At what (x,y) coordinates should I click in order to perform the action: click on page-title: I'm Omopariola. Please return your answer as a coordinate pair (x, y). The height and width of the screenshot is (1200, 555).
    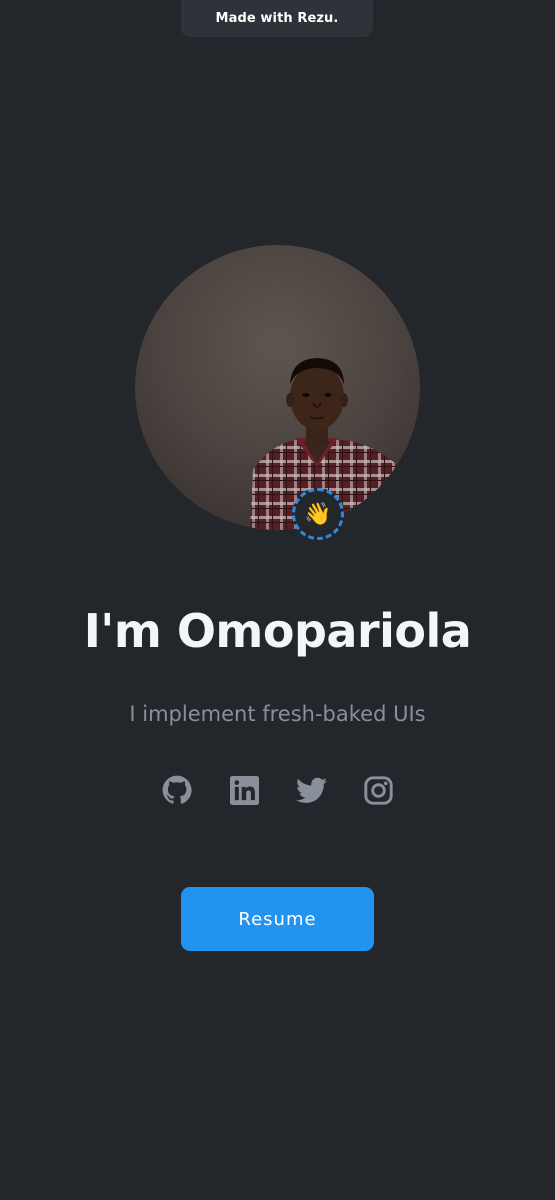
    Looking at the image, I should click on (277, 631).